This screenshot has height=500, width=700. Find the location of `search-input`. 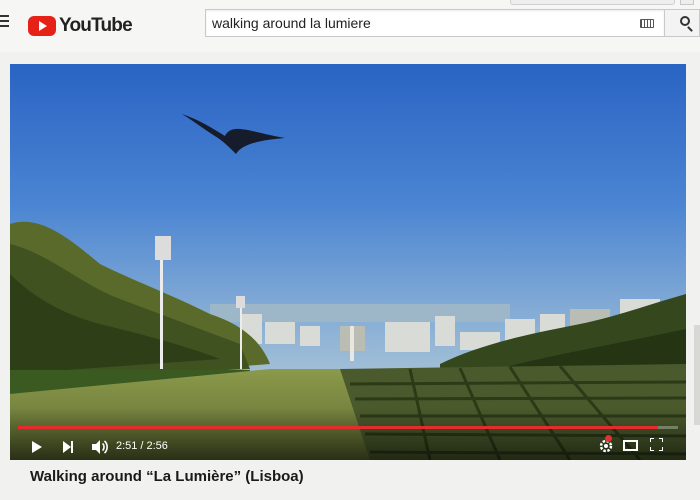

search-input is located at coordinates (416, 23).